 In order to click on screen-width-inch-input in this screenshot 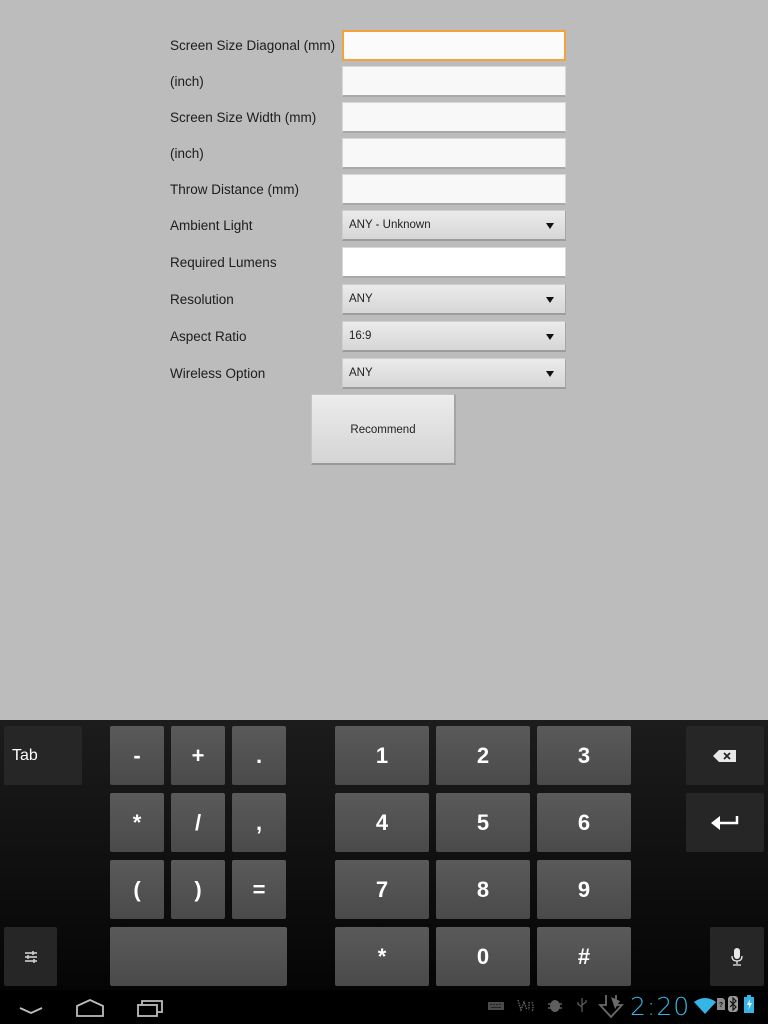, I will do `click(454, 153)`.